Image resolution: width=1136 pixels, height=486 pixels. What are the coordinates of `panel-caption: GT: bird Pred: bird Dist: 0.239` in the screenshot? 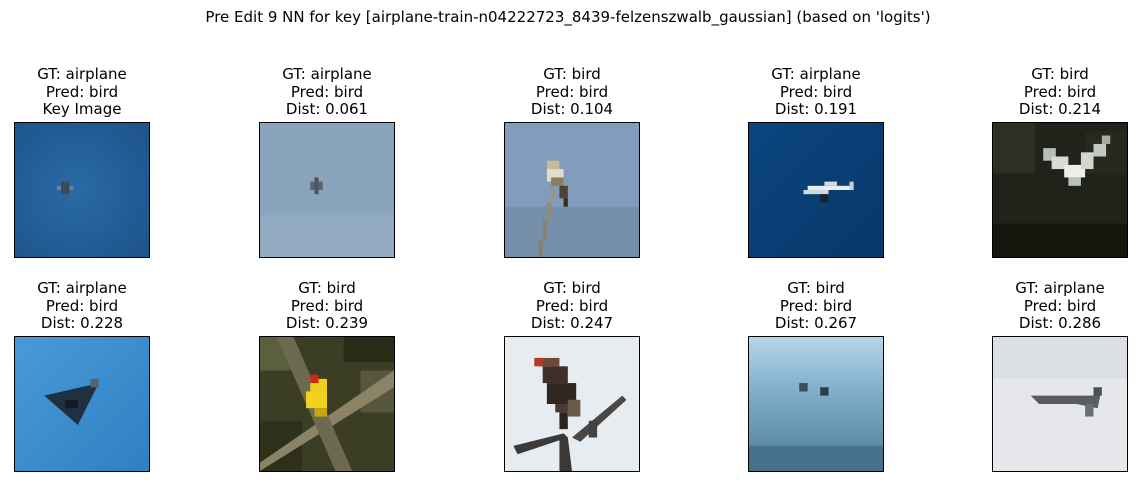 It's located at (327, 306).